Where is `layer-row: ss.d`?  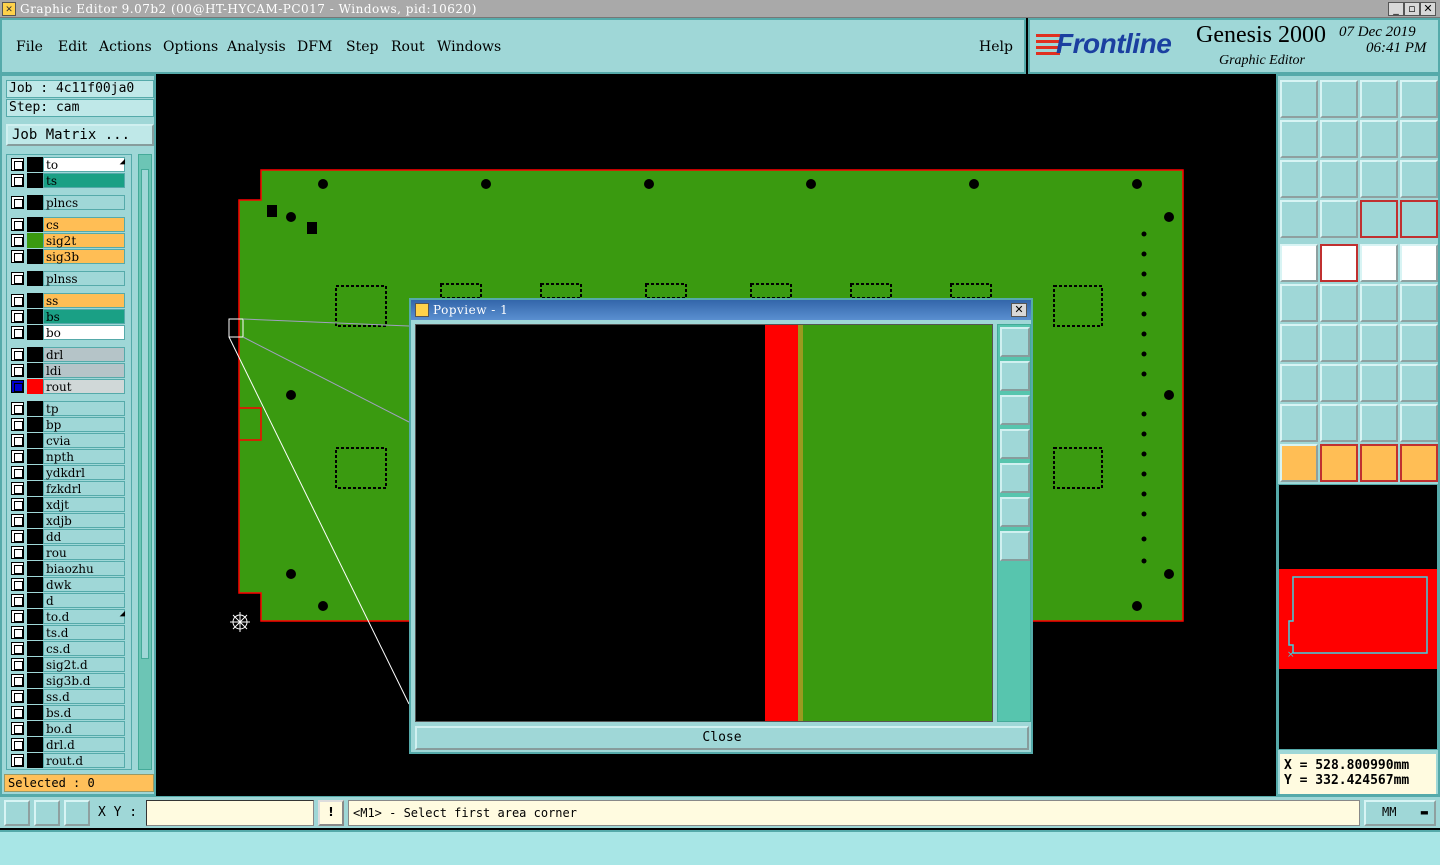
layer-row: ss.d is located at coordinates (69, 696).